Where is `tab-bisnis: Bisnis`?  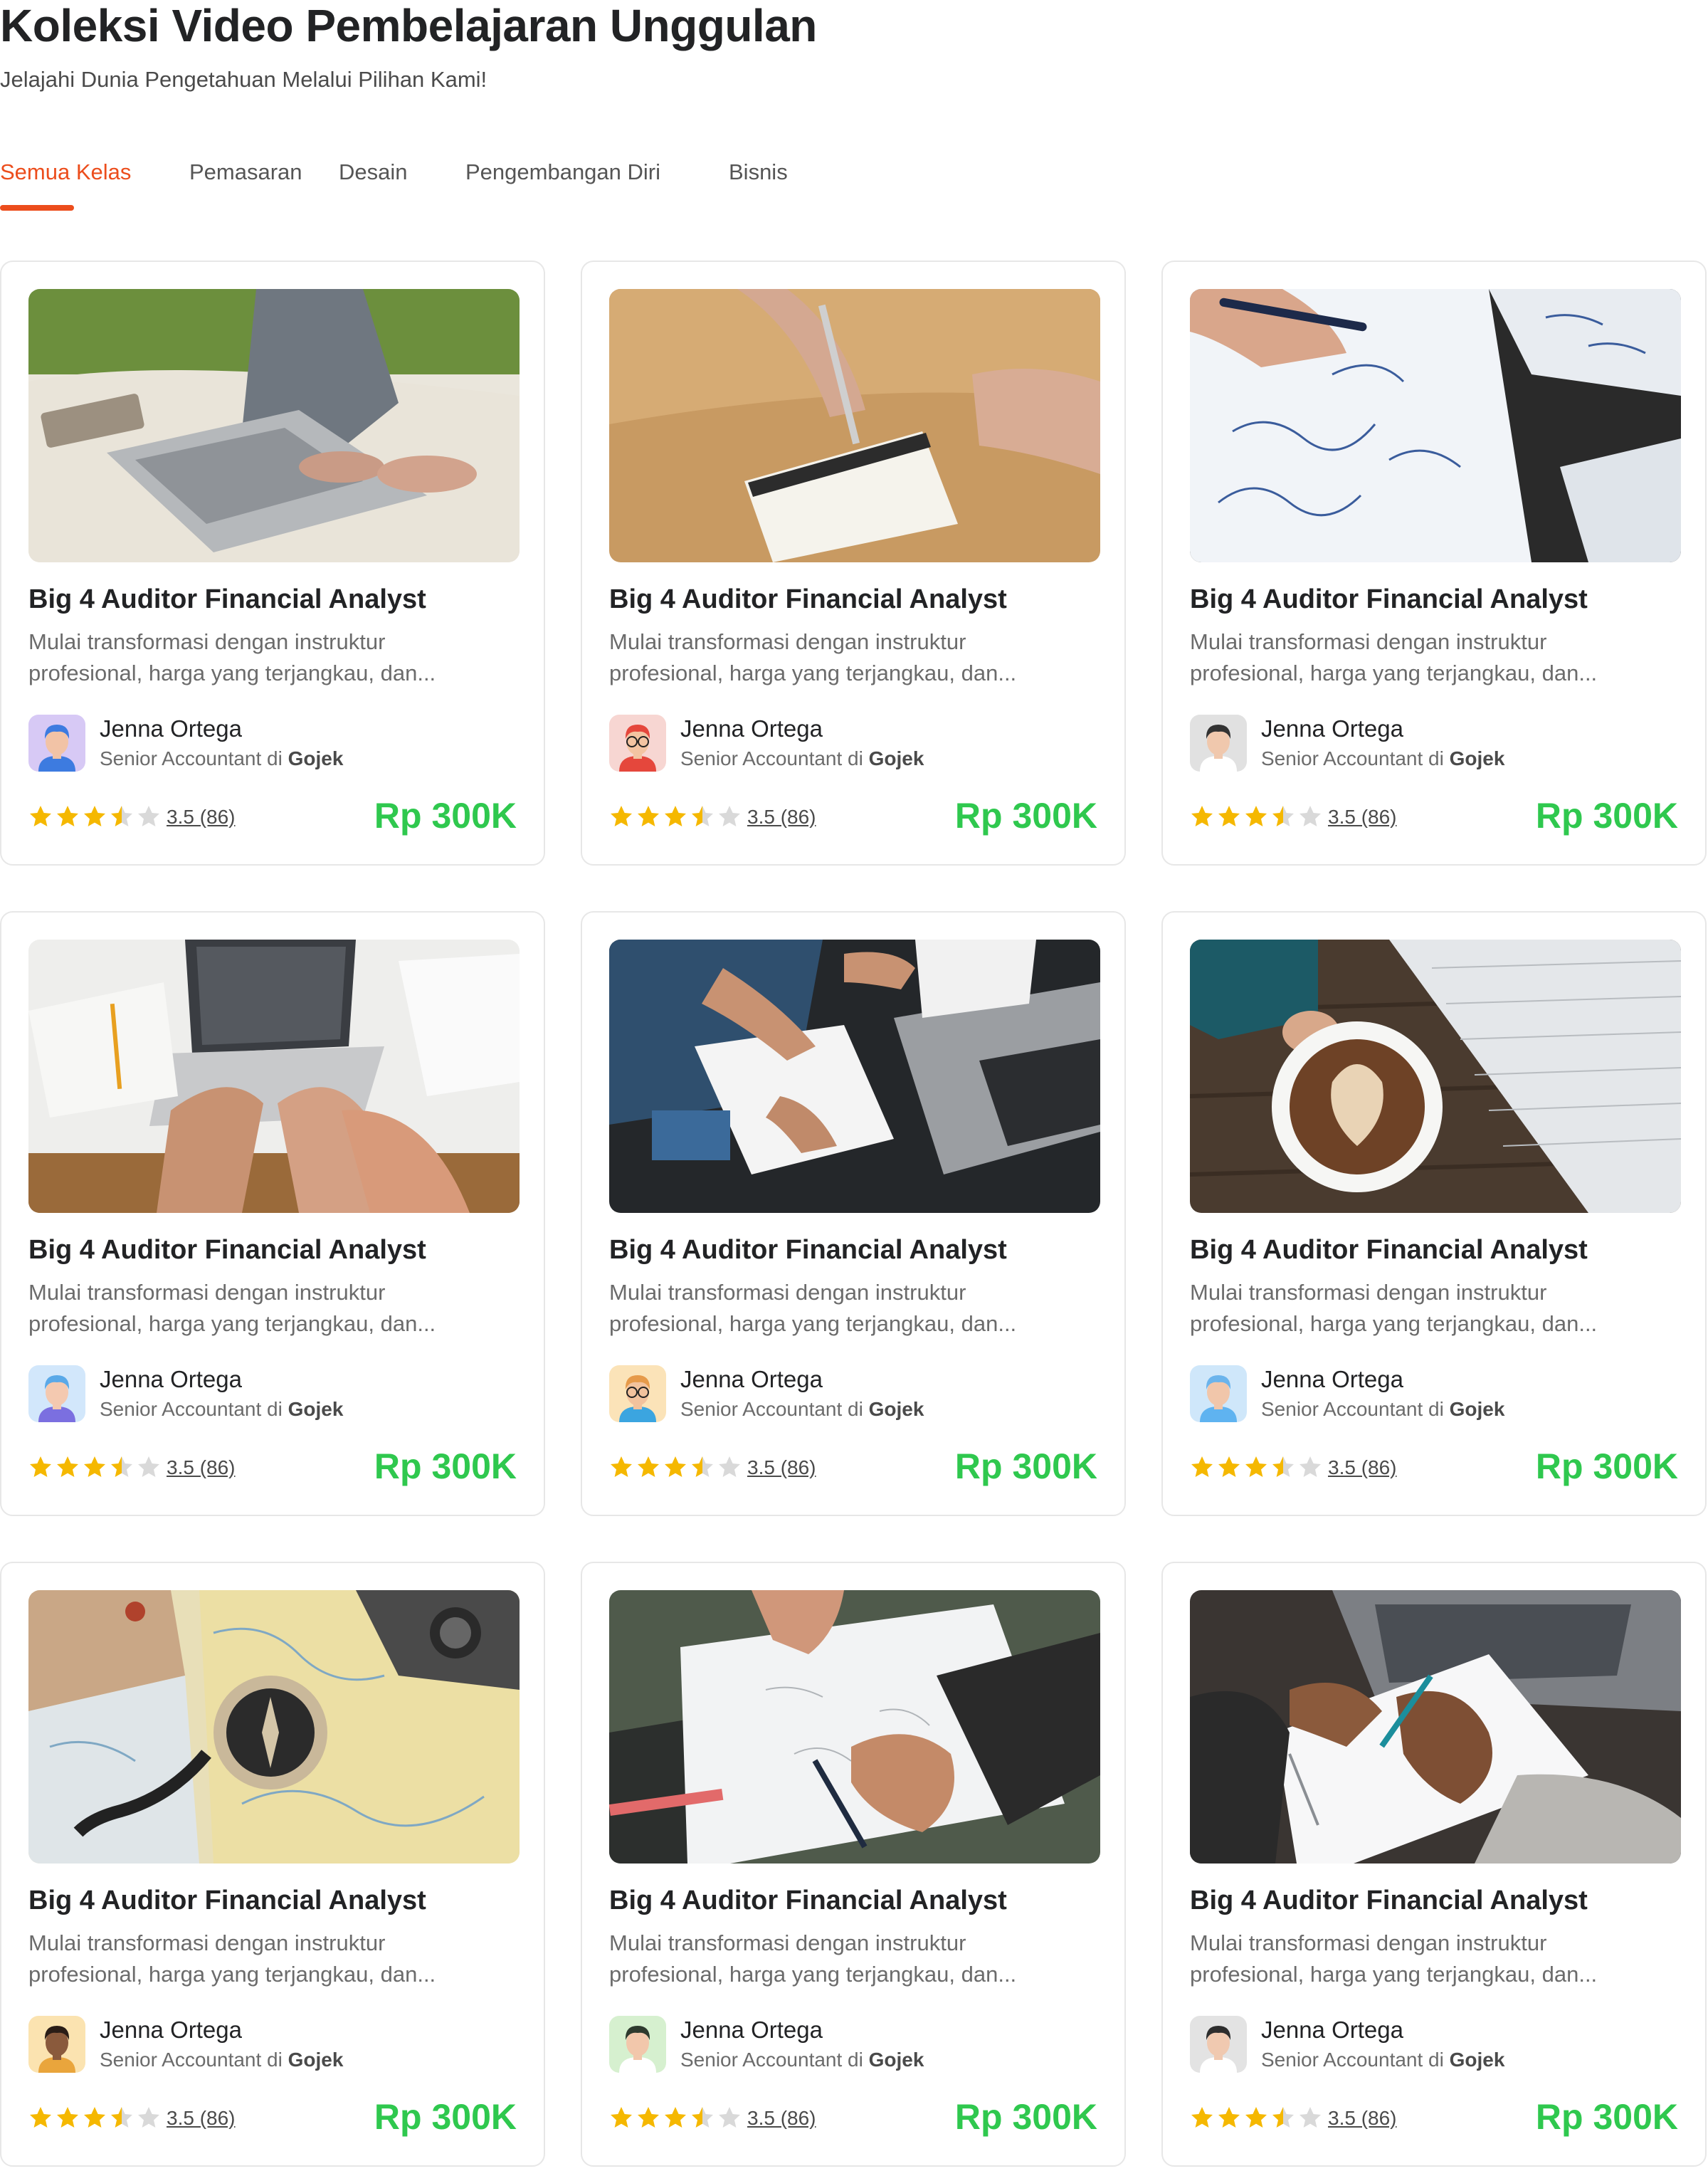
tab-bisnis: Bisnis is located at coordinates (764, 185).